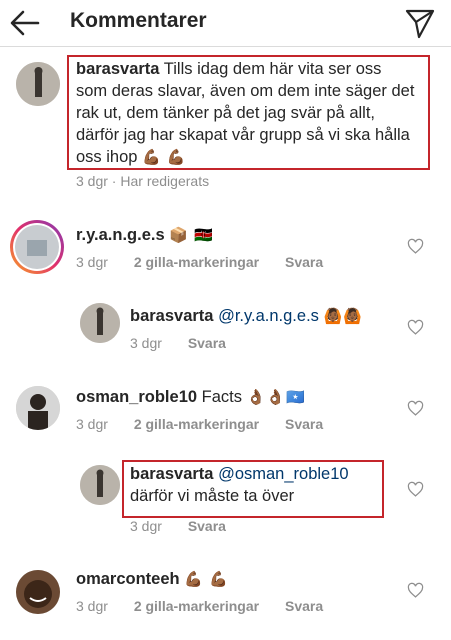  I want to click on comment-body: Facts, so click(221, 397).